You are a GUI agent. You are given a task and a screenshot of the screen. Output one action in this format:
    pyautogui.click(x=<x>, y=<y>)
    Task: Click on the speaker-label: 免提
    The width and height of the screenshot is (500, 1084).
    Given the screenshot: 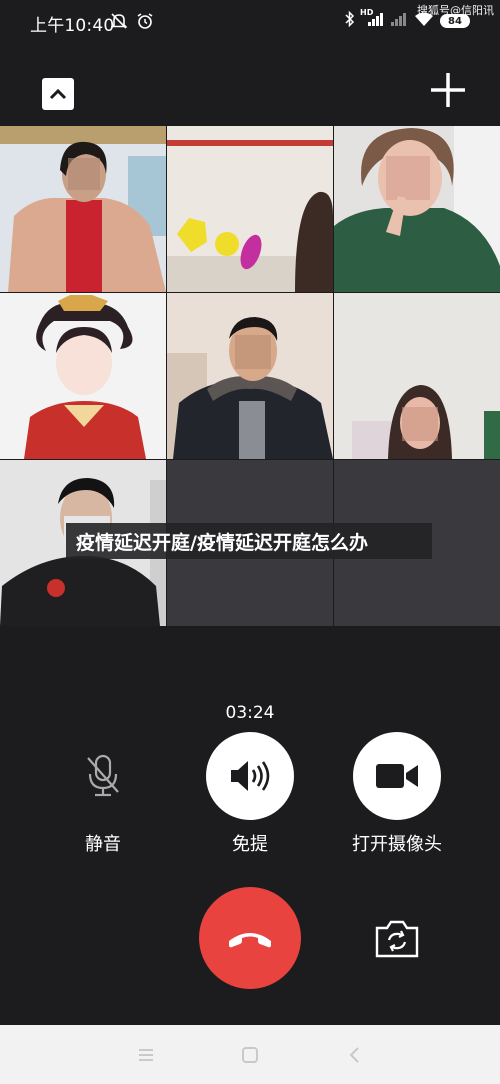 What is the action you would take?
    pyautogui.click(x=250, y=844)
    